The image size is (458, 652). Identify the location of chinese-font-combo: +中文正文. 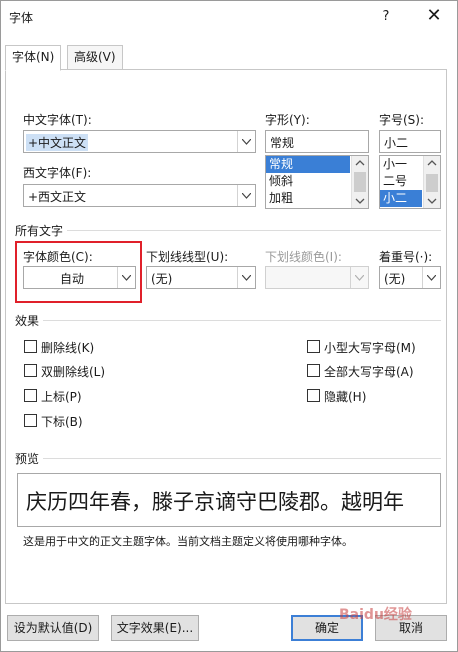
(139, 141).